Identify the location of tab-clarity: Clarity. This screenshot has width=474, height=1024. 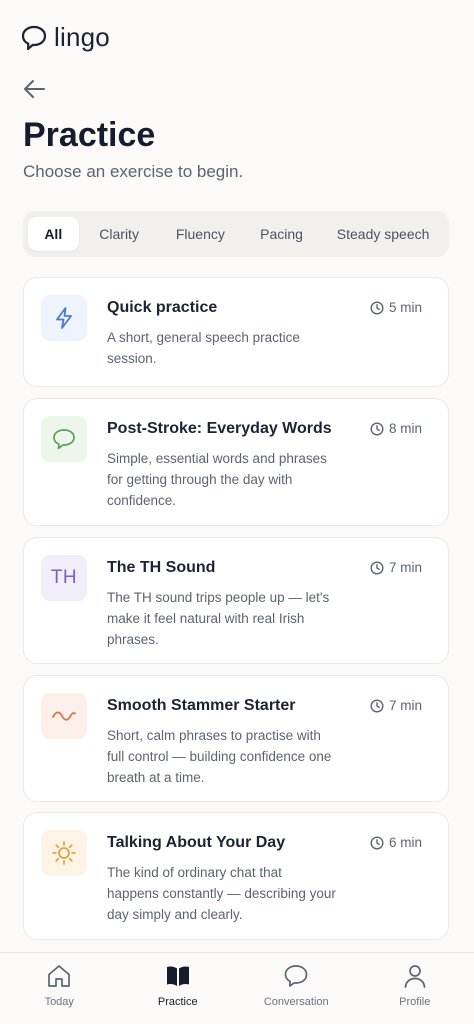
(119, 234).